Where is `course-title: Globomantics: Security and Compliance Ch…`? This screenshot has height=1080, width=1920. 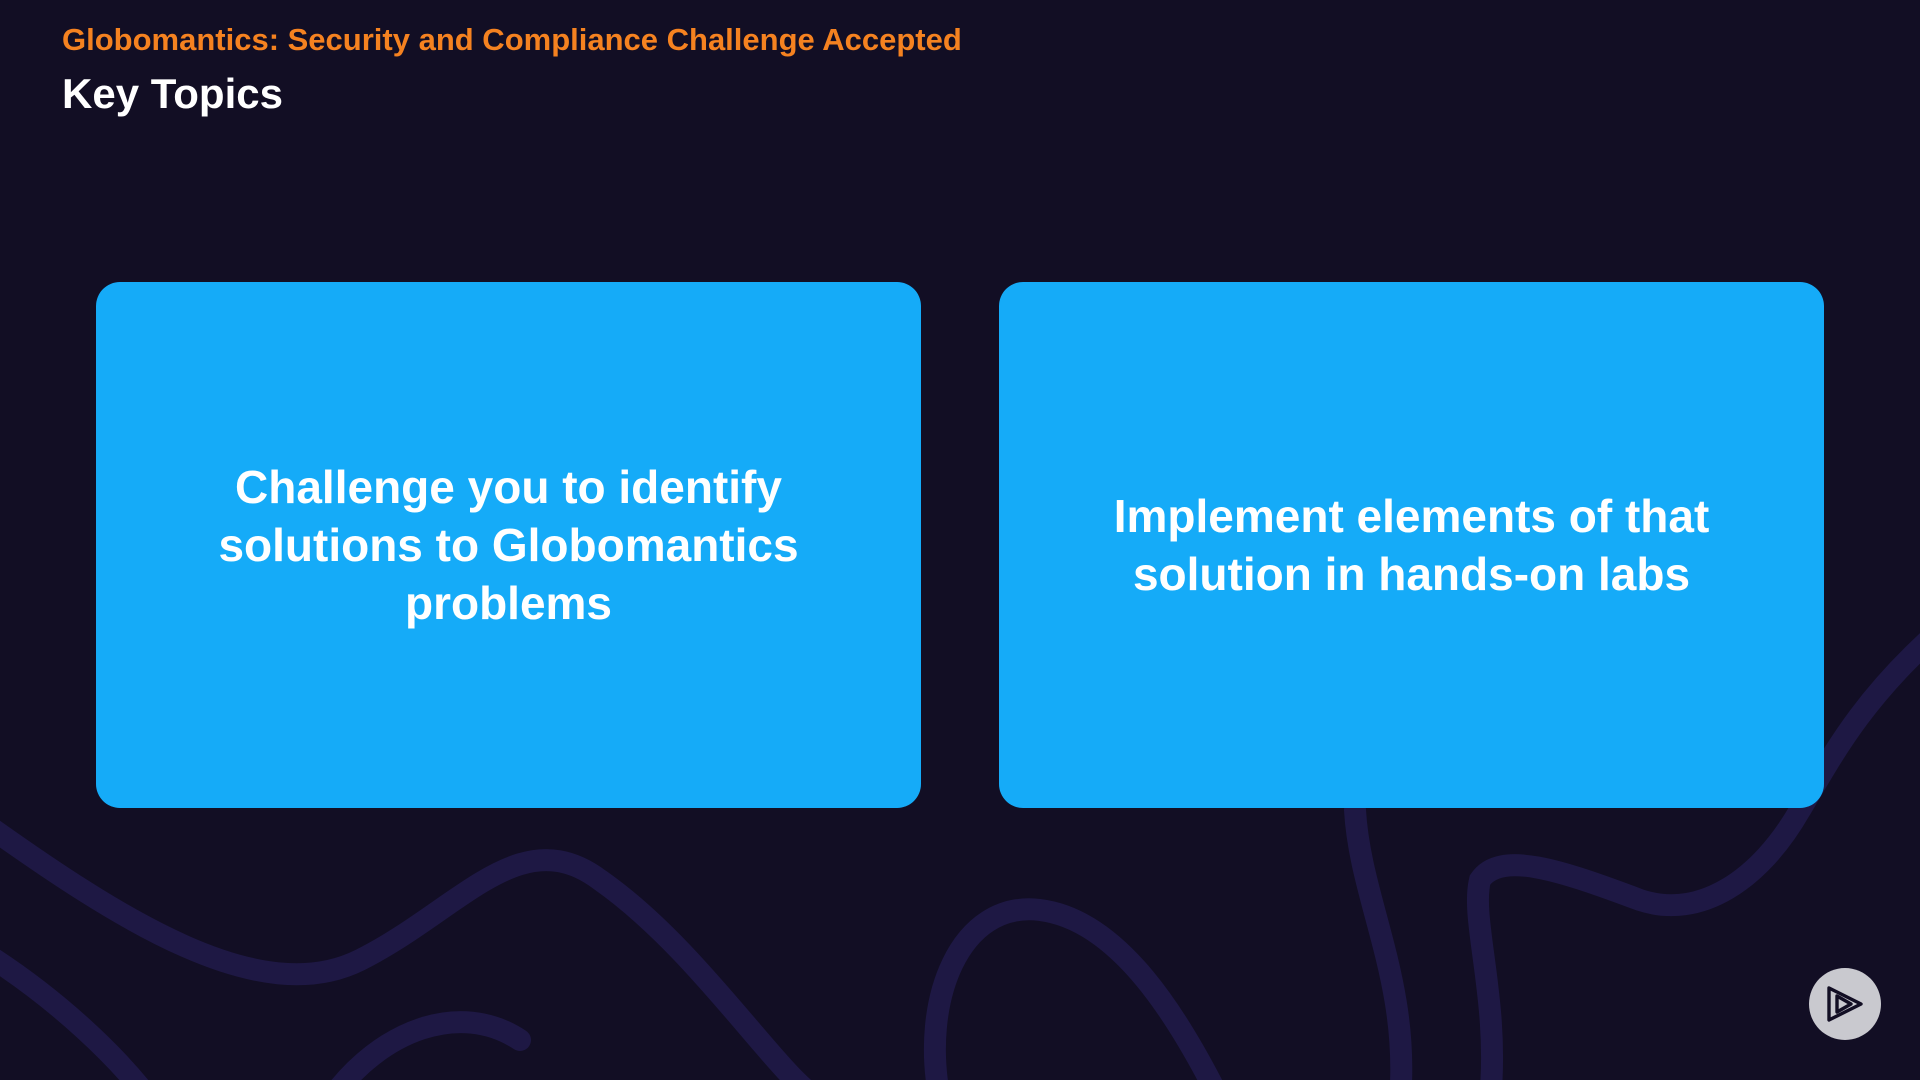 course-title: Globomantics: Security and Compliance Ch… is located at coordinates (512, 39).